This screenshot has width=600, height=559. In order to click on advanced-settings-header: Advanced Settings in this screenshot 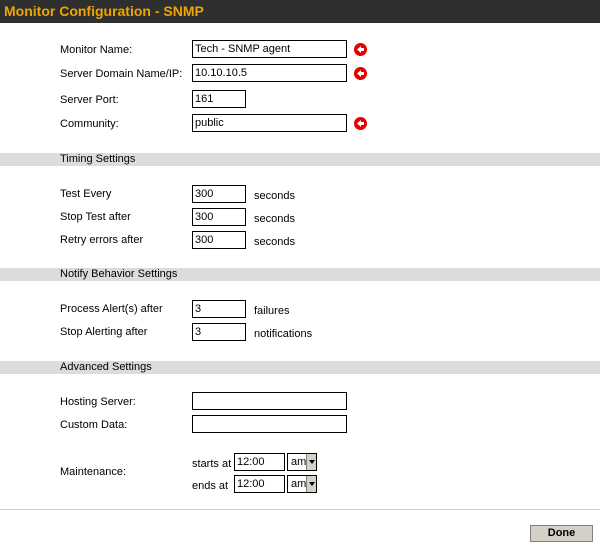, I will do `click(300, 367)`.